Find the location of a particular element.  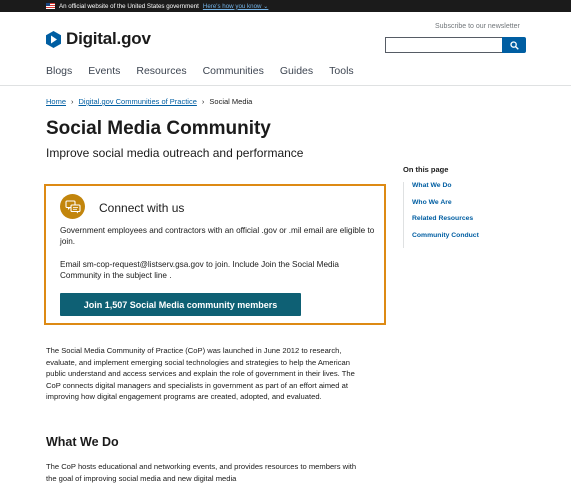

page-title: Social Media Community is located at coordinates (158, 128).